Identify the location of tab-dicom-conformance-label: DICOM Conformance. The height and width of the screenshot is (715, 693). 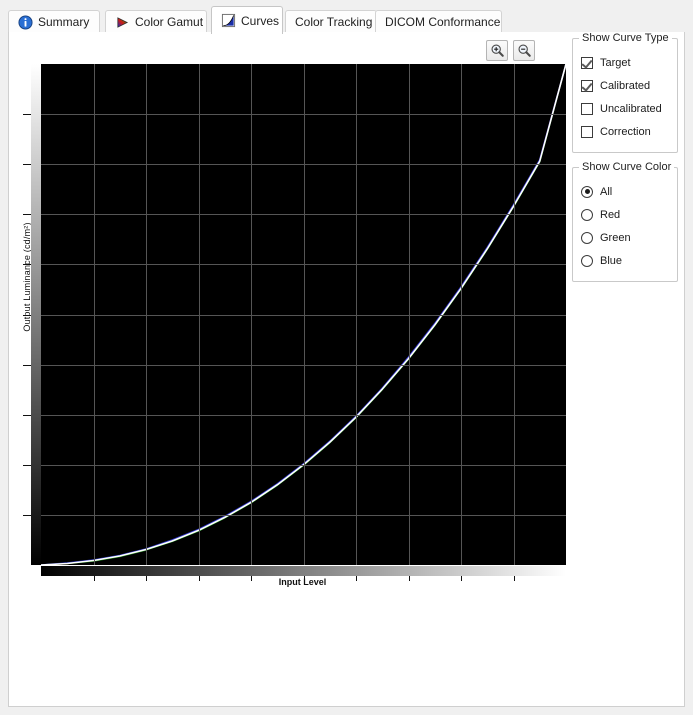
(443, 22).